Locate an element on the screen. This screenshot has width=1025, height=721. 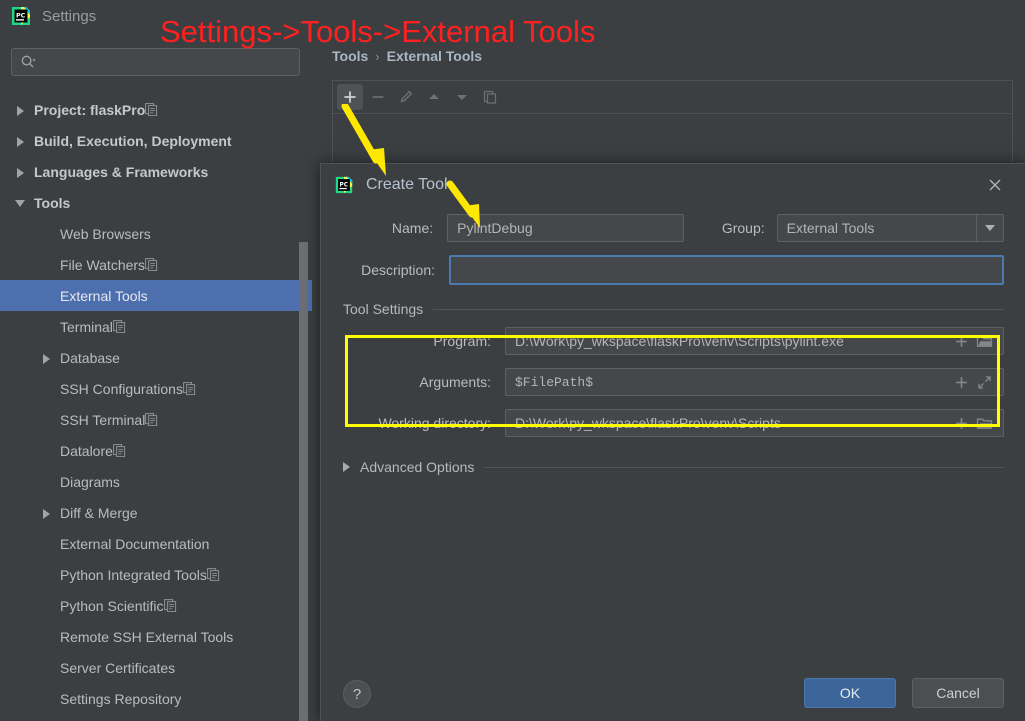
group-value: External Tools is located at coordinates (830, 228).